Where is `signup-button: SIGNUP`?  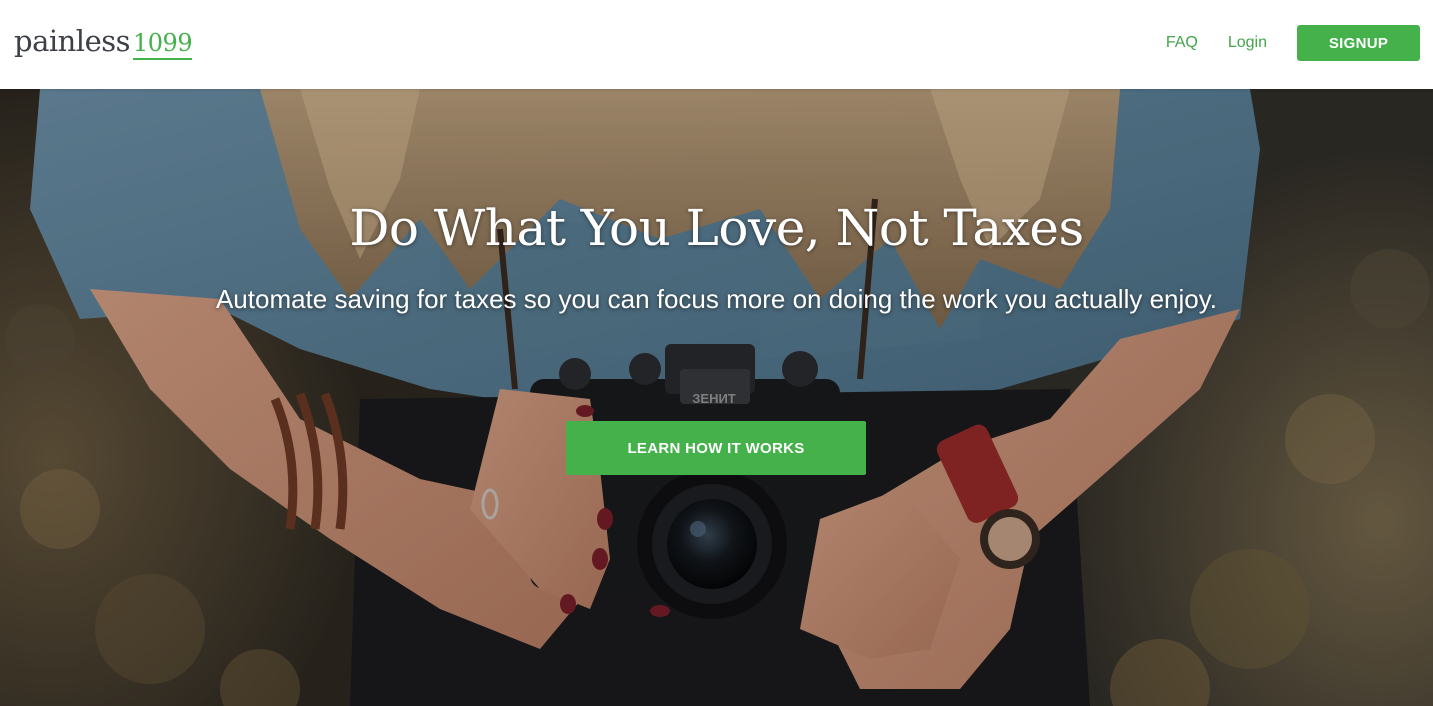
signup-button: SIGNUP is located at coordinates (1358, 43).